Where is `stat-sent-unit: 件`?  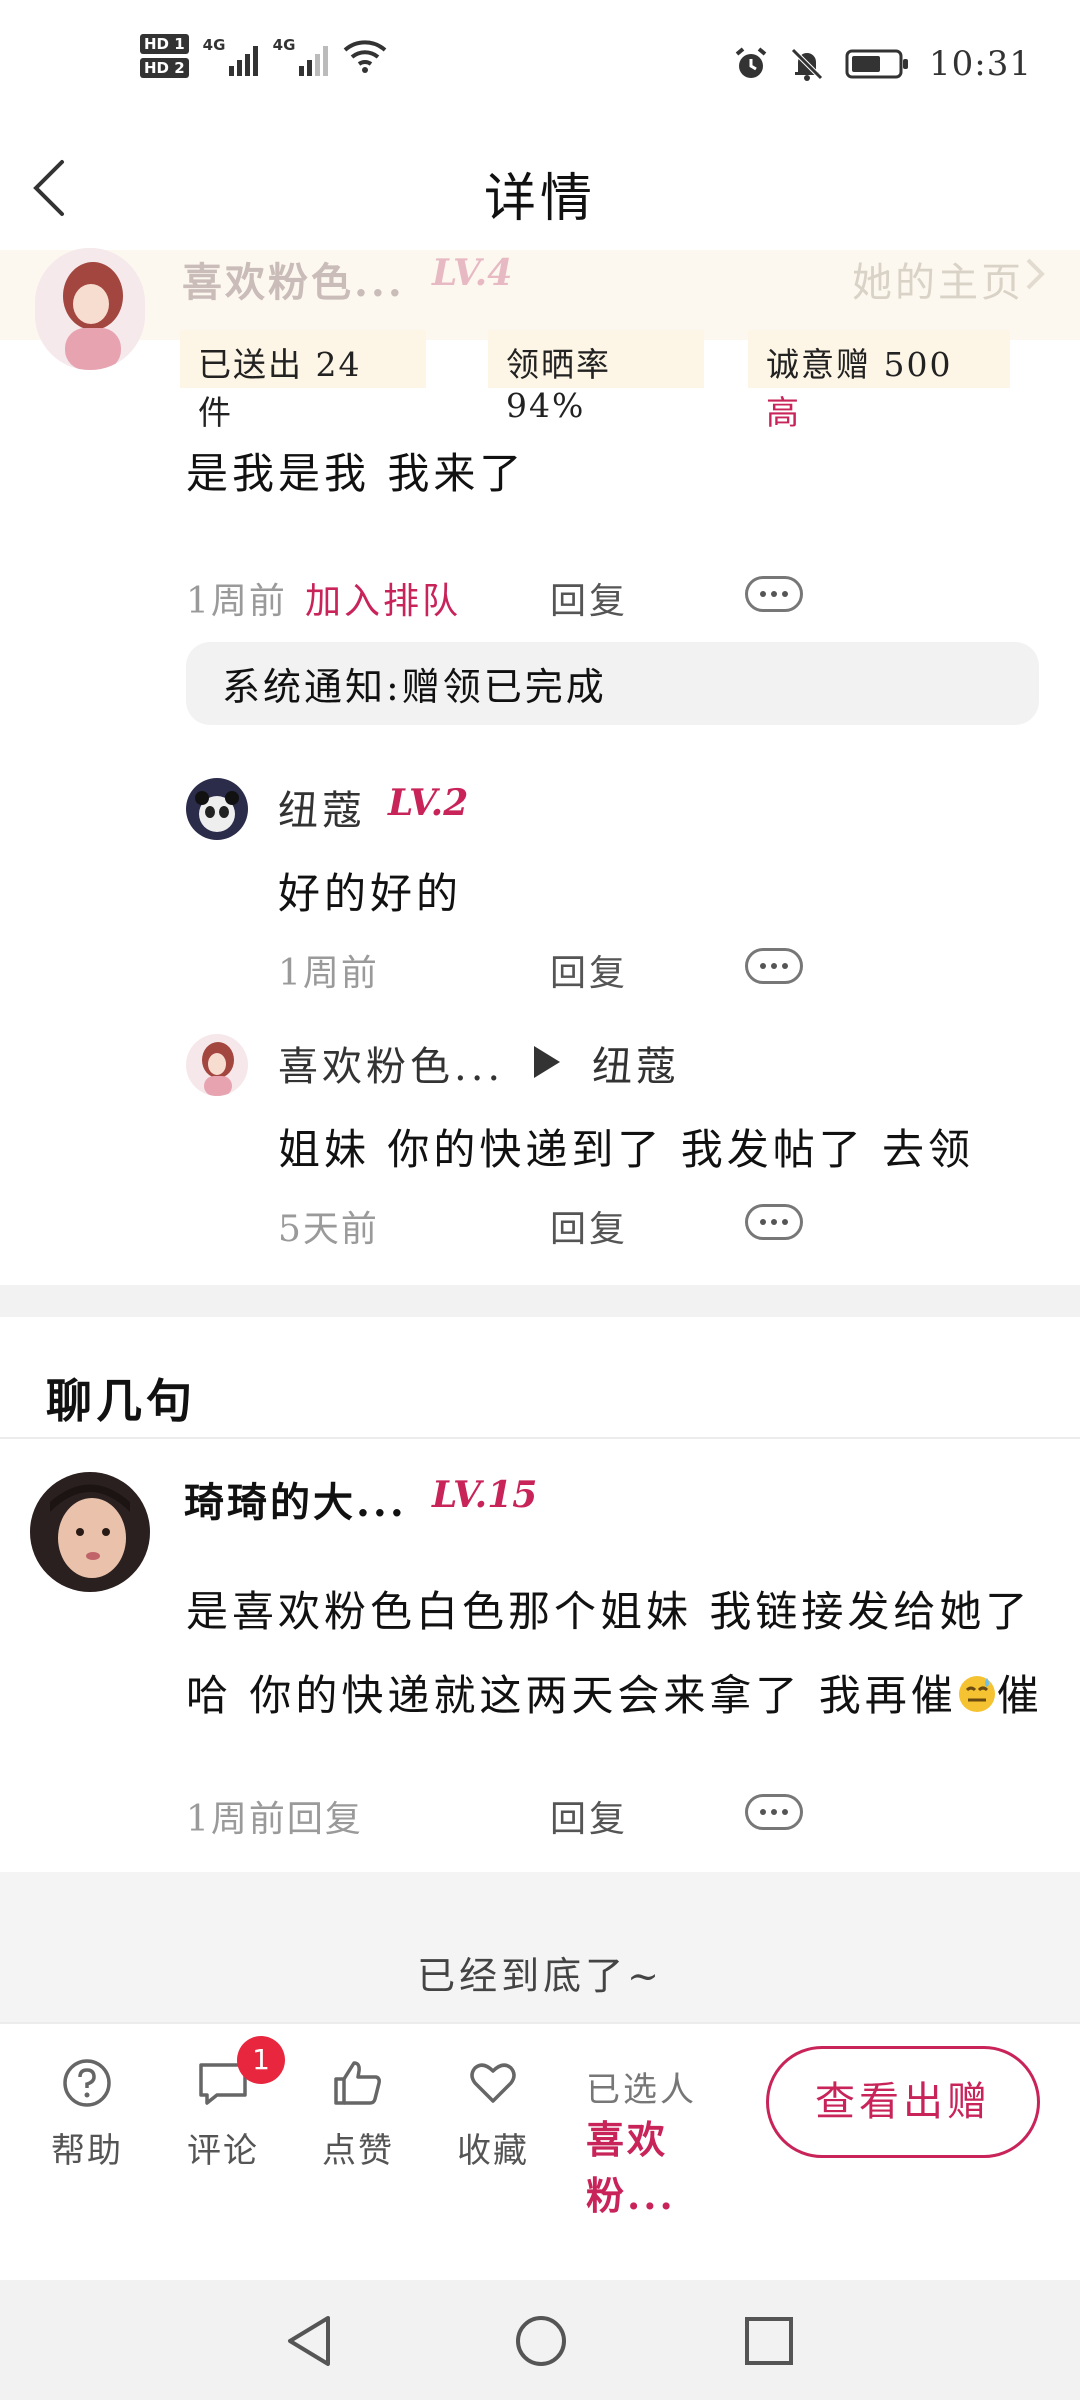 stat-sent-unit: 件 is located at coordinates (215, 412).